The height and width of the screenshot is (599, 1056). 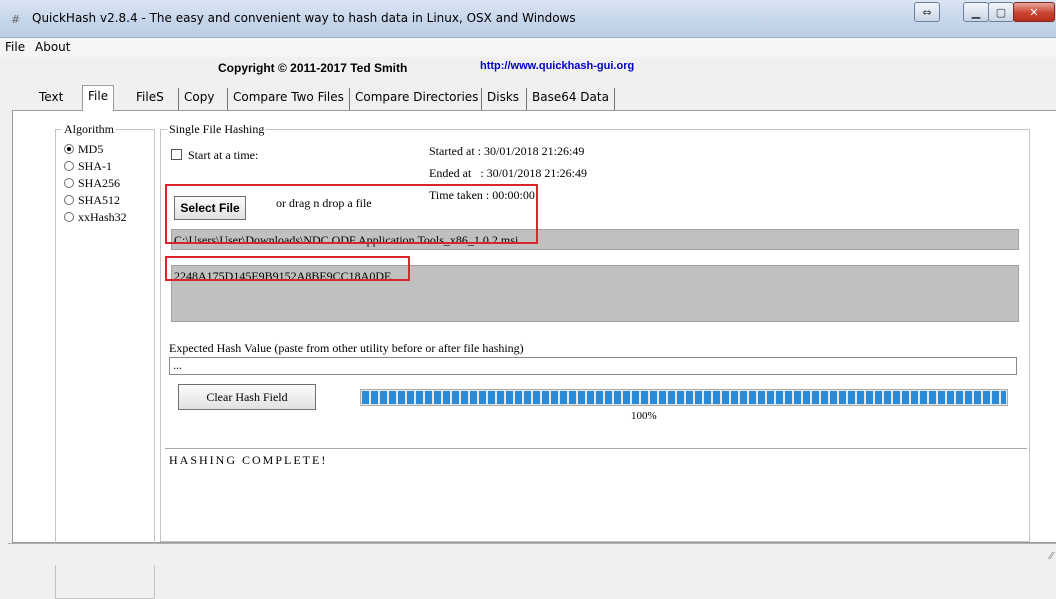 I want to click on radio-sha512: SHA512, so click(x=92, y=200).